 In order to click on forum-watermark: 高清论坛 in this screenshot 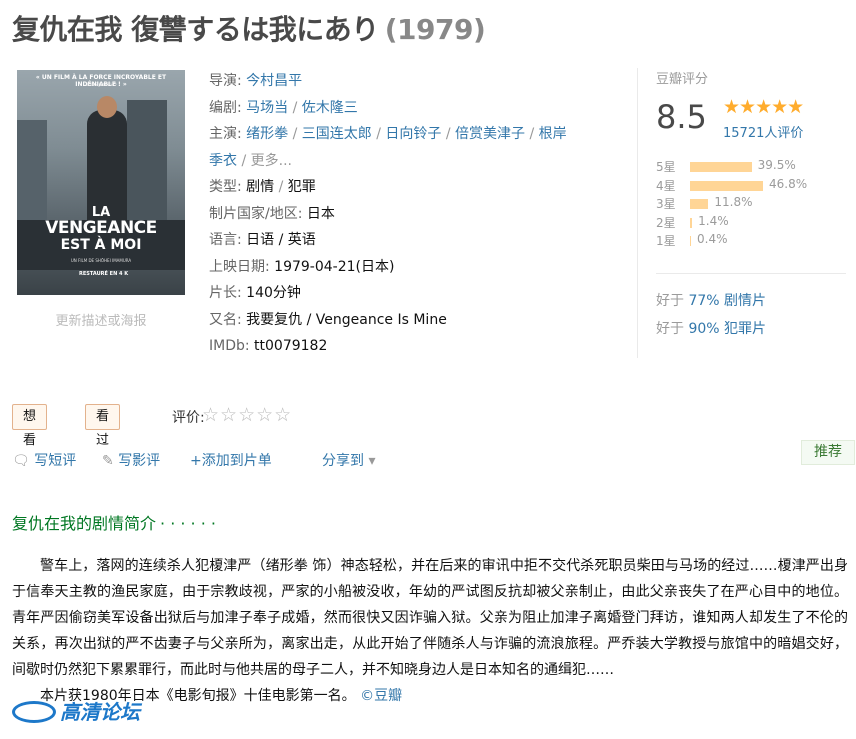, I will do `click(76, 710)`.